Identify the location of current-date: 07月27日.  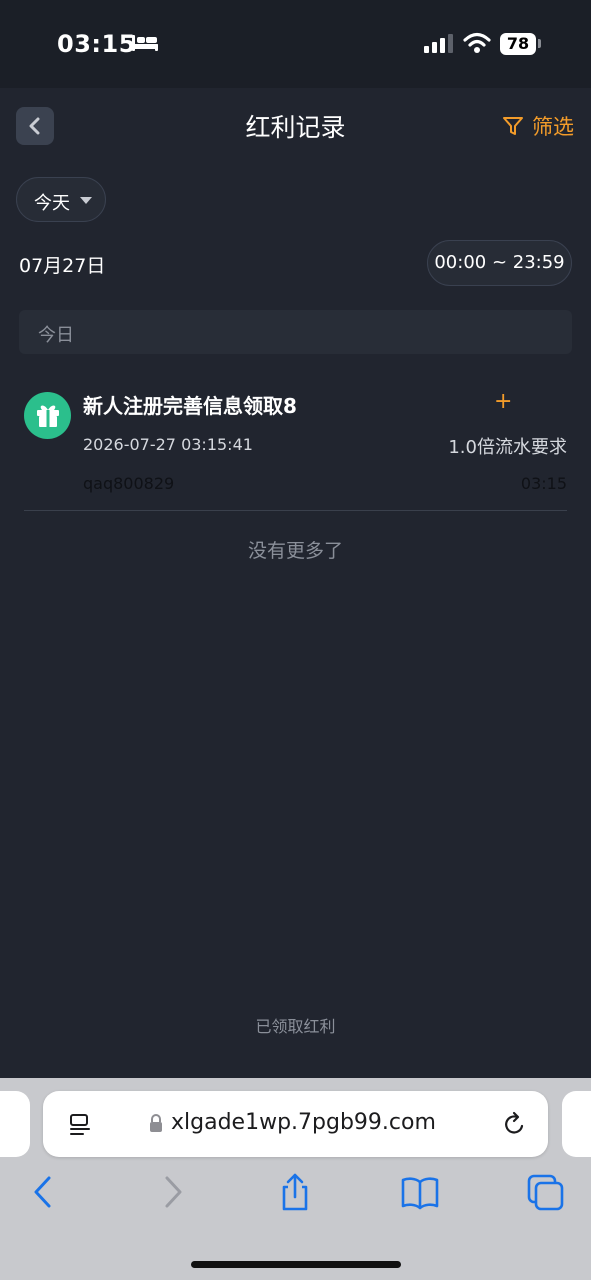
(62, 266).